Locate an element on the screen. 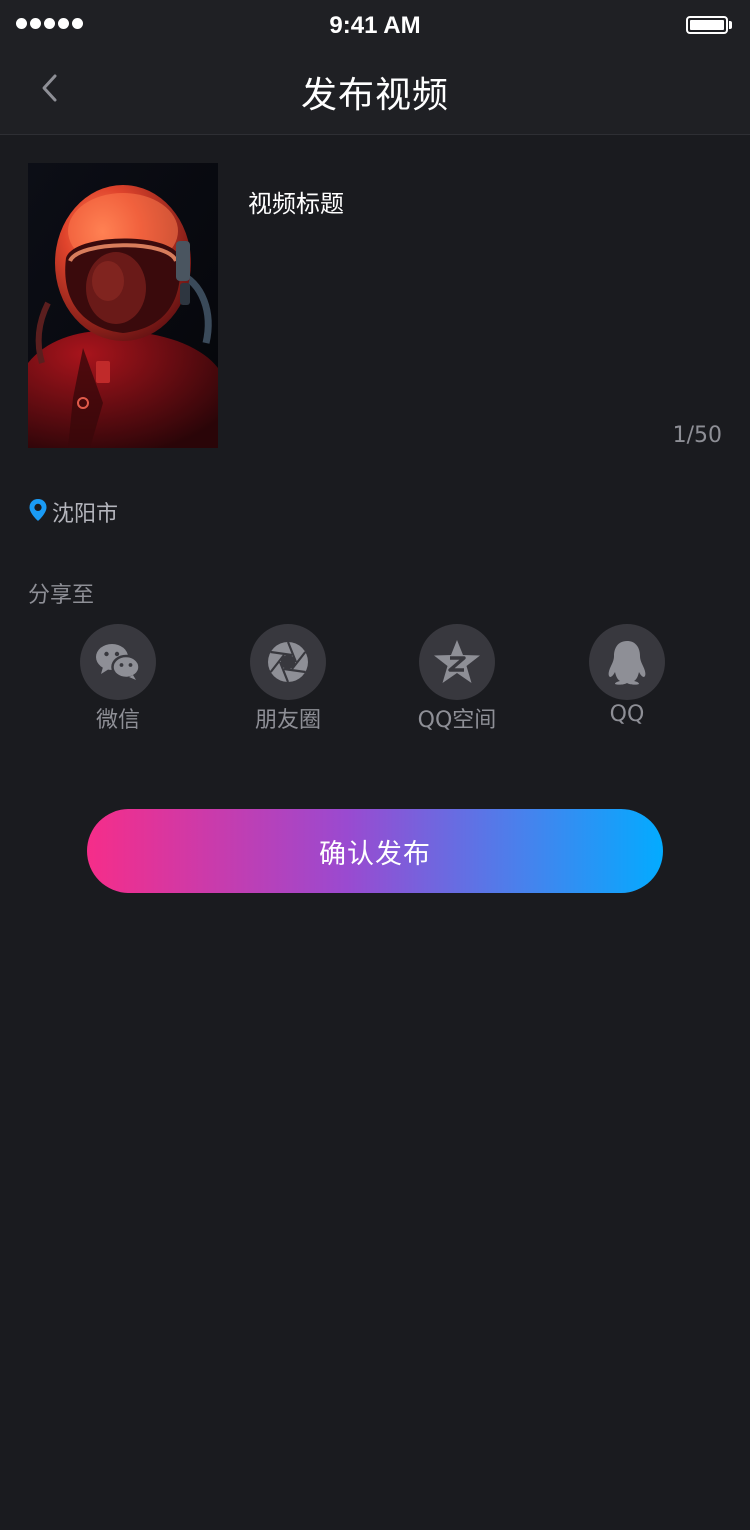  page-title: 发布视频 is located at coordinates (374, 95).